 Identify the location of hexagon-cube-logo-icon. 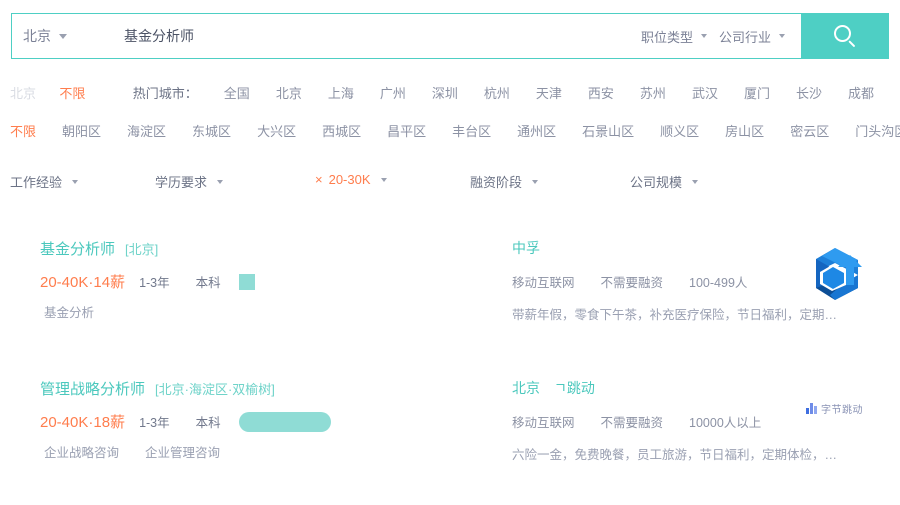
(835, 274).